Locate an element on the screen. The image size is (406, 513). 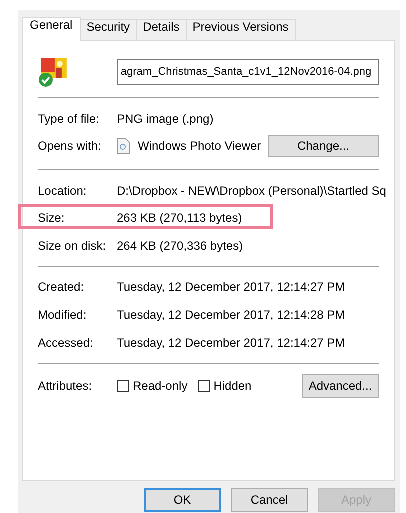
app-icon is located at coordinates (123, 146).